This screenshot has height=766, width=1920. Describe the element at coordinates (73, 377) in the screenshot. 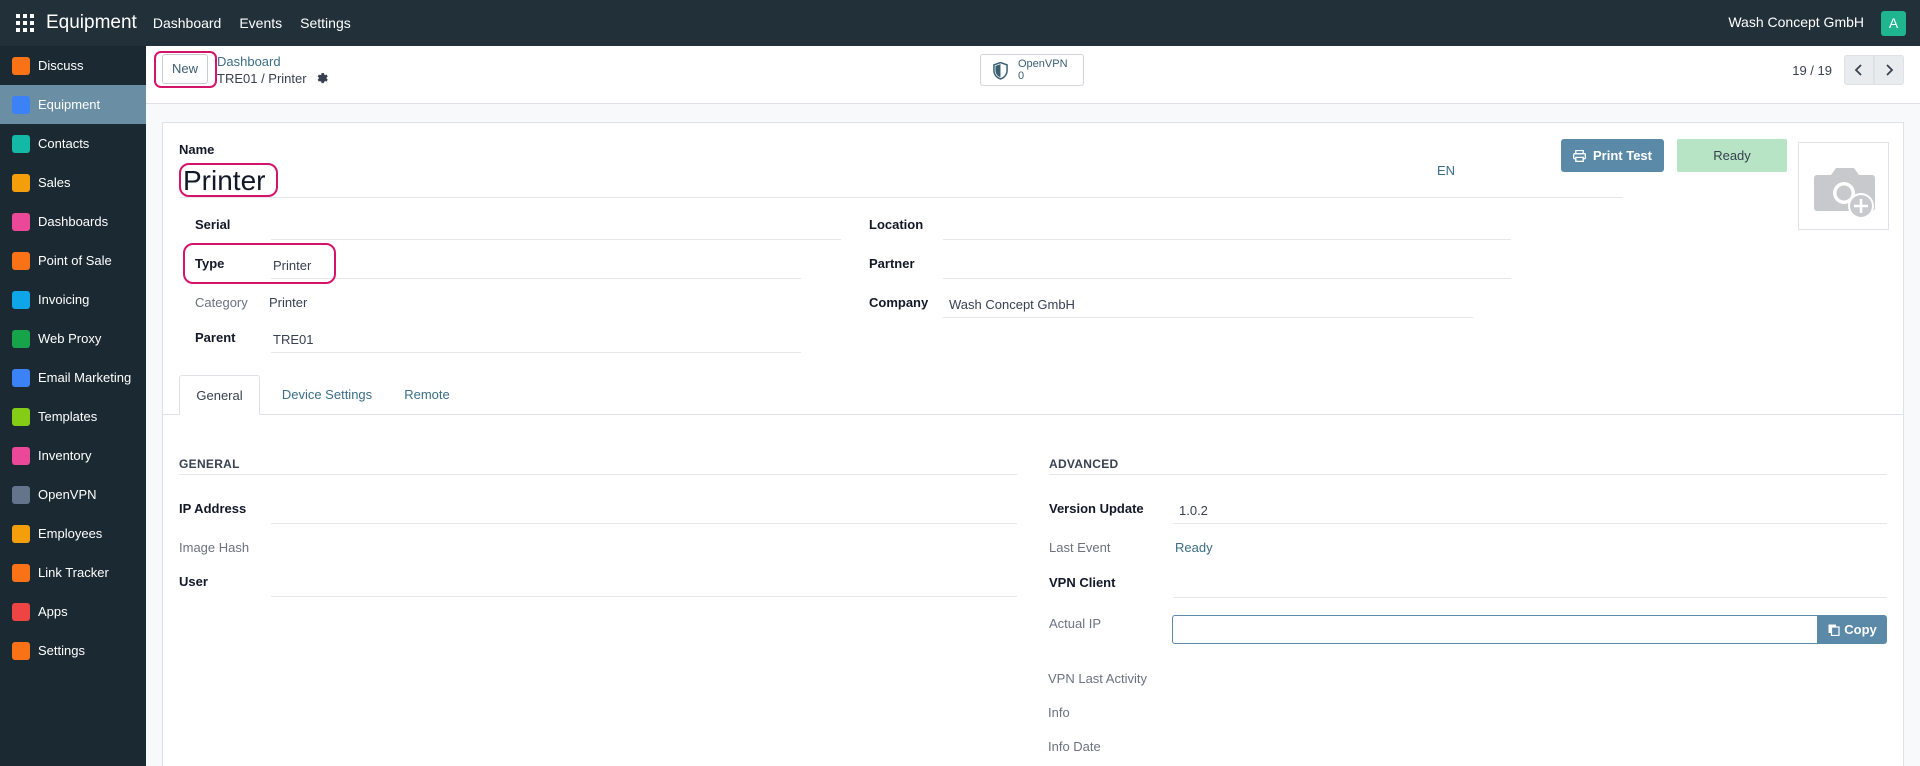

I see `sidebar-item-email-marketing: Email Marketing` at that location.